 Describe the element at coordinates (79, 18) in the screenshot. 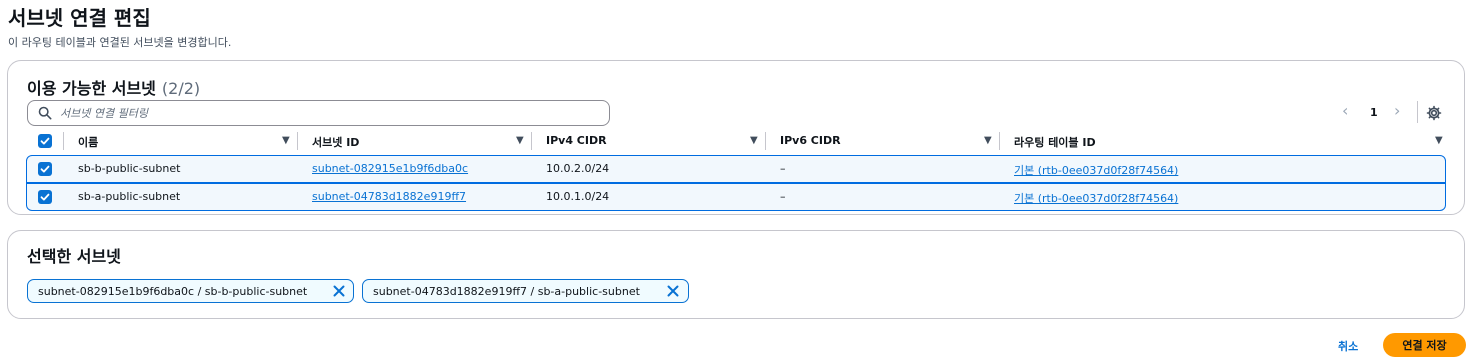

I see `page-title: 서브넷 연결 편집` at that location.